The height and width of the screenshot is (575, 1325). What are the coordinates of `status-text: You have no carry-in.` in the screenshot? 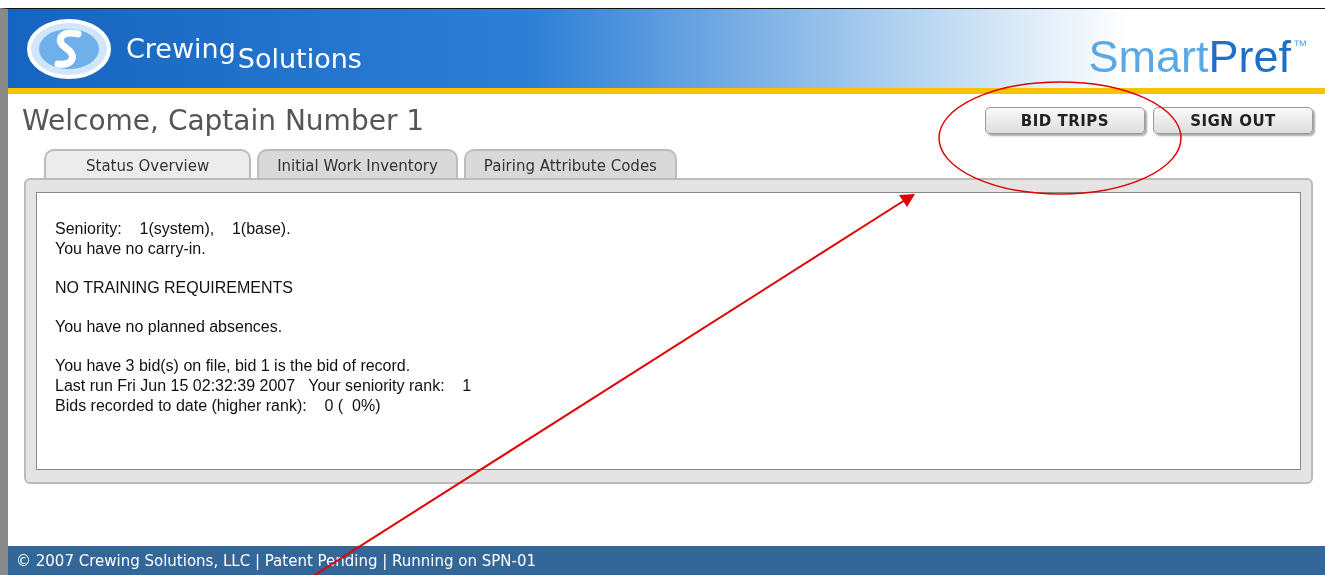 It's located at (131, 249).